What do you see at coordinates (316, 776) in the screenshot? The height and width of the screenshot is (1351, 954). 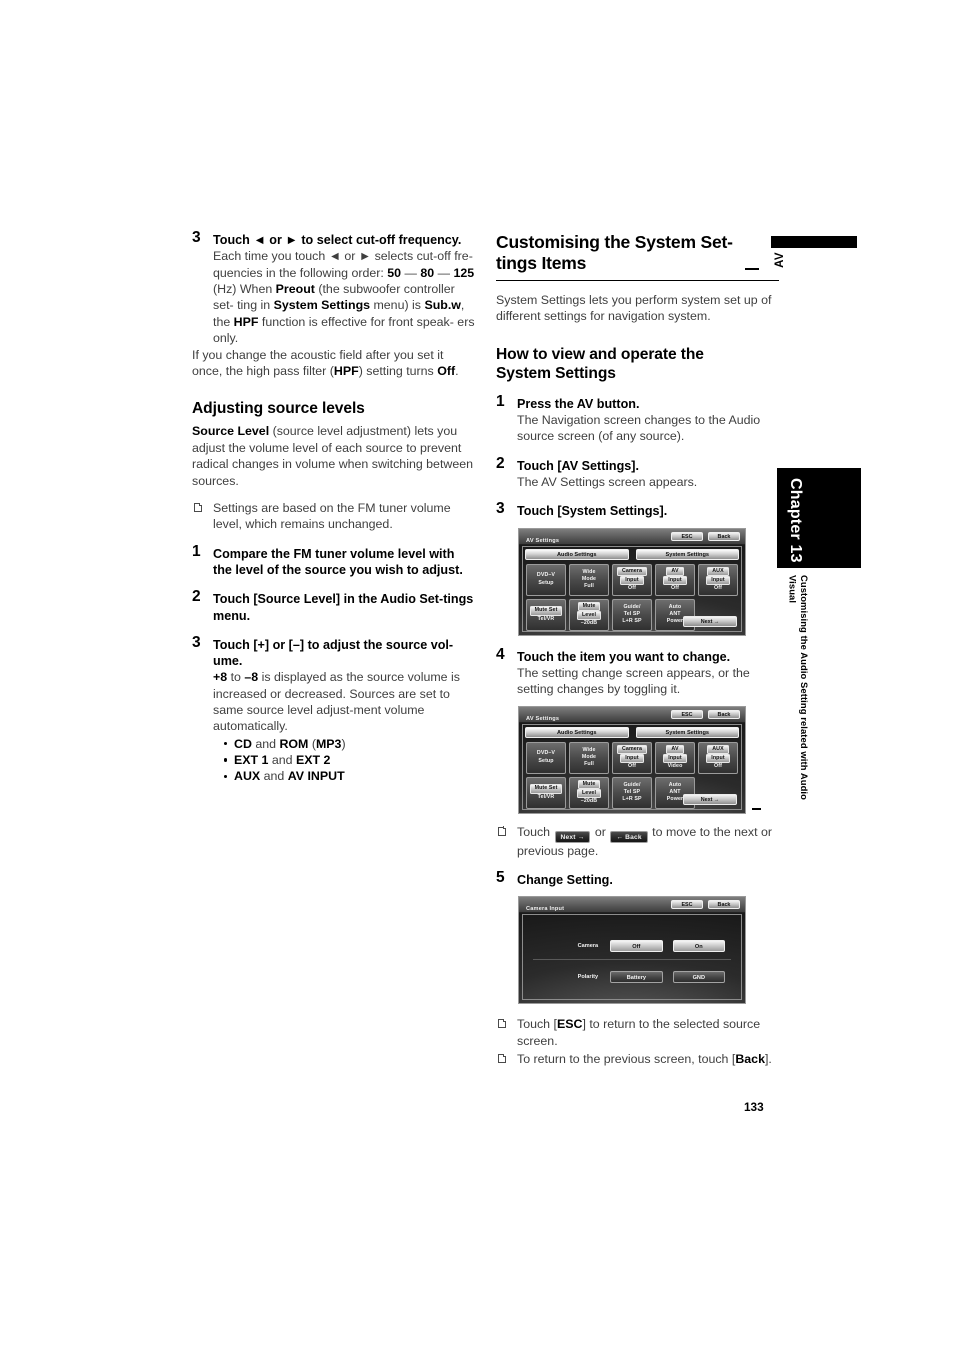 I see `source-b: AV INPUT` at bounding box center [316, 776].